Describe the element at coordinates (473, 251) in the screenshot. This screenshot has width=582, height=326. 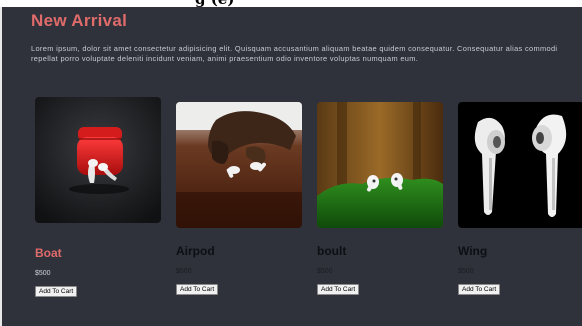
I see `product-name: Wing` at that location.